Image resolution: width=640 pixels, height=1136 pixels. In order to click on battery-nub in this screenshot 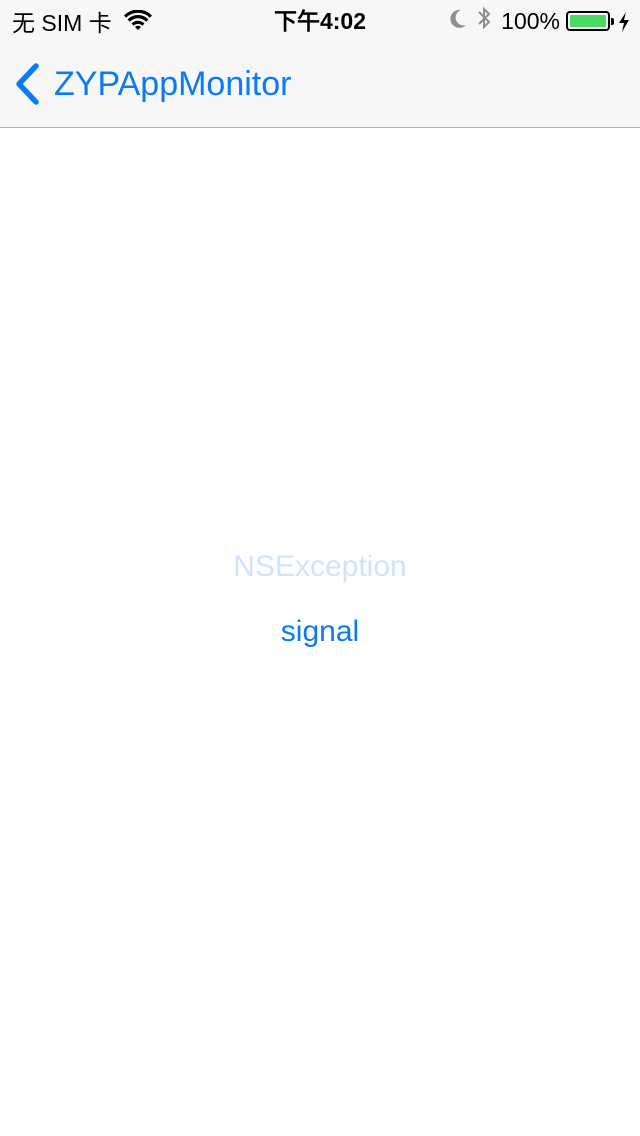, I will do `click(612, 21)`.